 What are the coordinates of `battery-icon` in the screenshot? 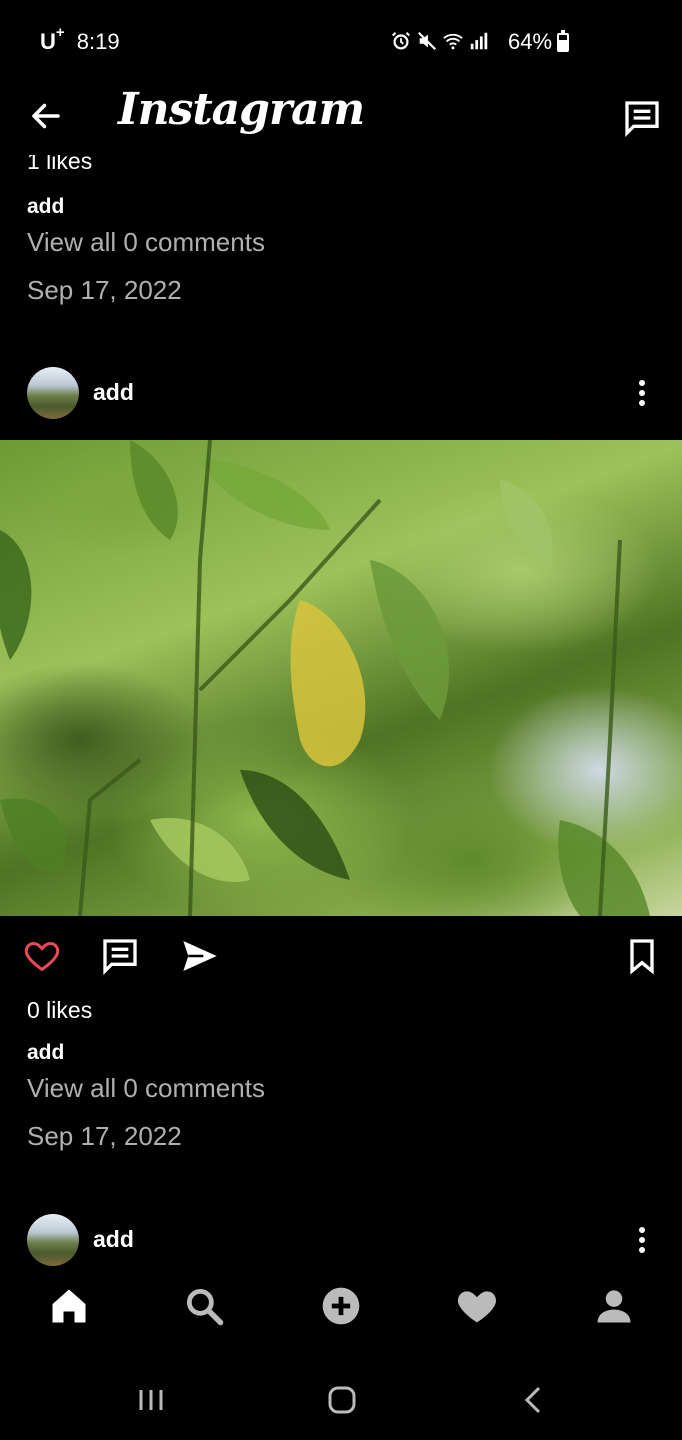 It's located at (563, 41).